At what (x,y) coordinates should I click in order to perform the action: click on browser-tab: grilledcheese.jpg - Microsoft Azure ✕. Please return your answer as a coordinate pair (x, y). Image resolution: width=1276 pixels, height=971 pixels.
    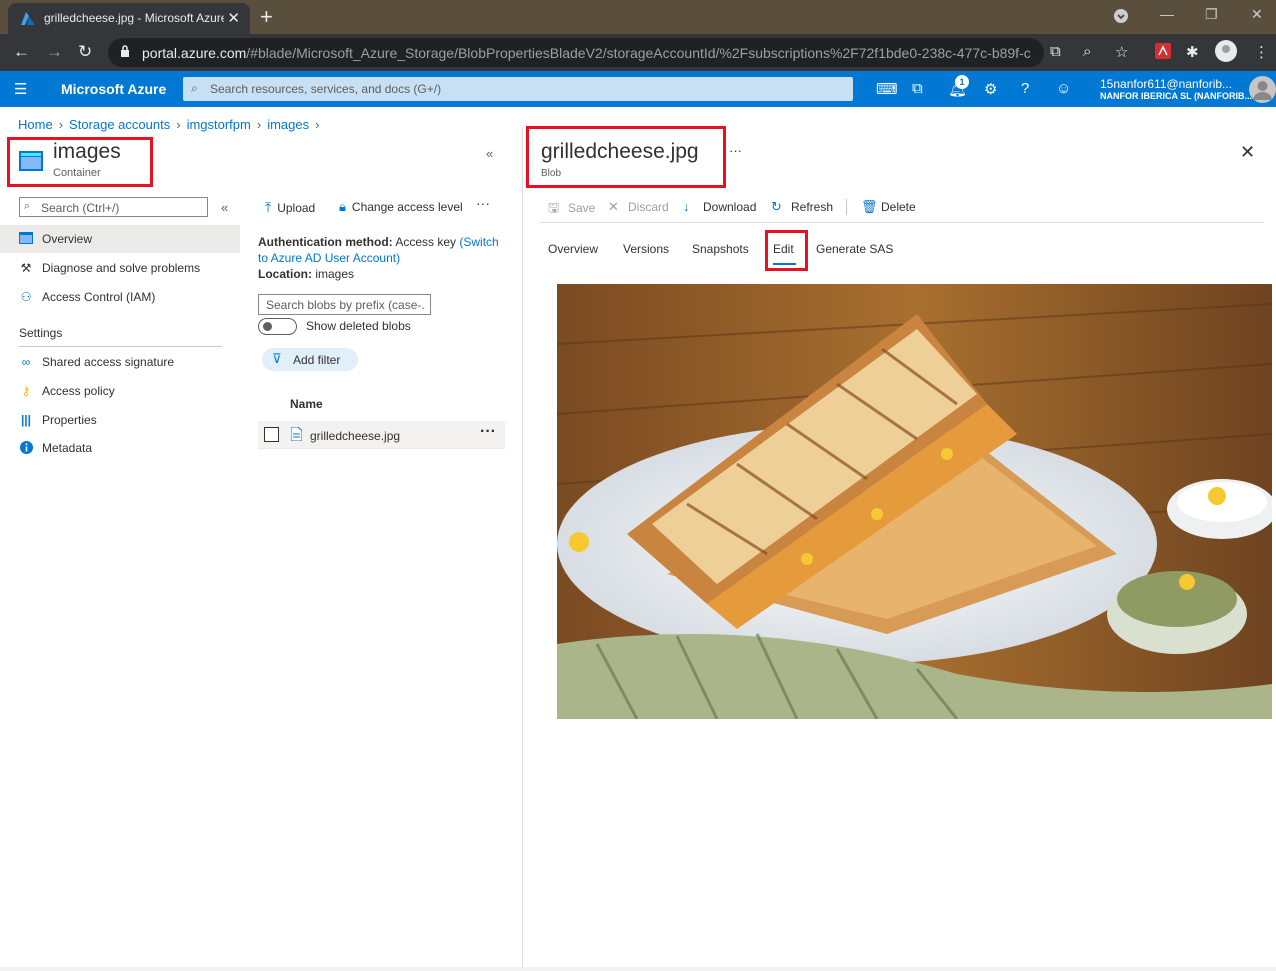
    Looking at the image, I should click on (129, 18).